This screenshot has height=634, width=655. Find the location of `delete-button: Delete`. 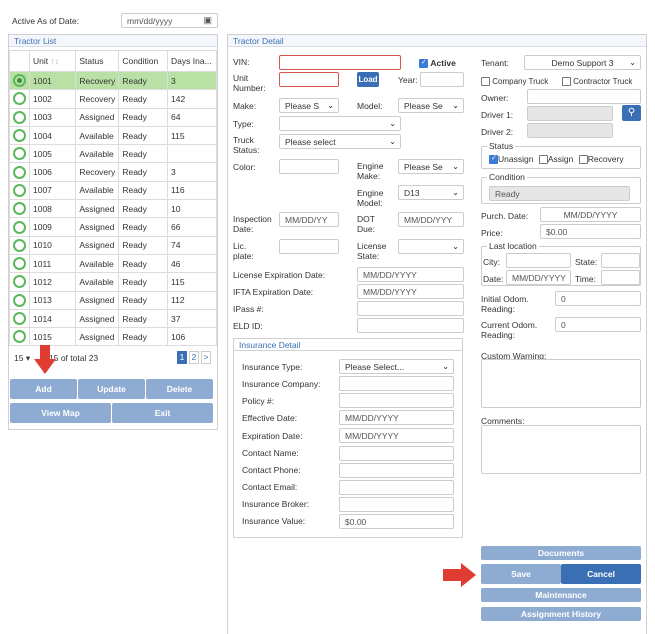

delete-button: Delete is located at coordinates (179, 389).